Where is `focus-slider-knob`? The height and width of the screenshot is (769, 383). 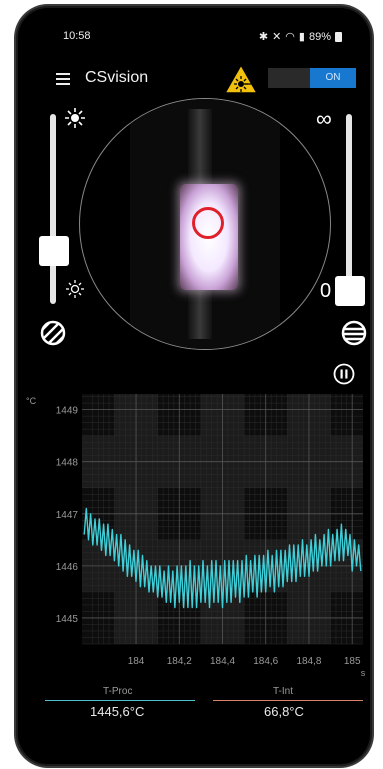
focus-slider-knob is located at coordinates (350, 291).